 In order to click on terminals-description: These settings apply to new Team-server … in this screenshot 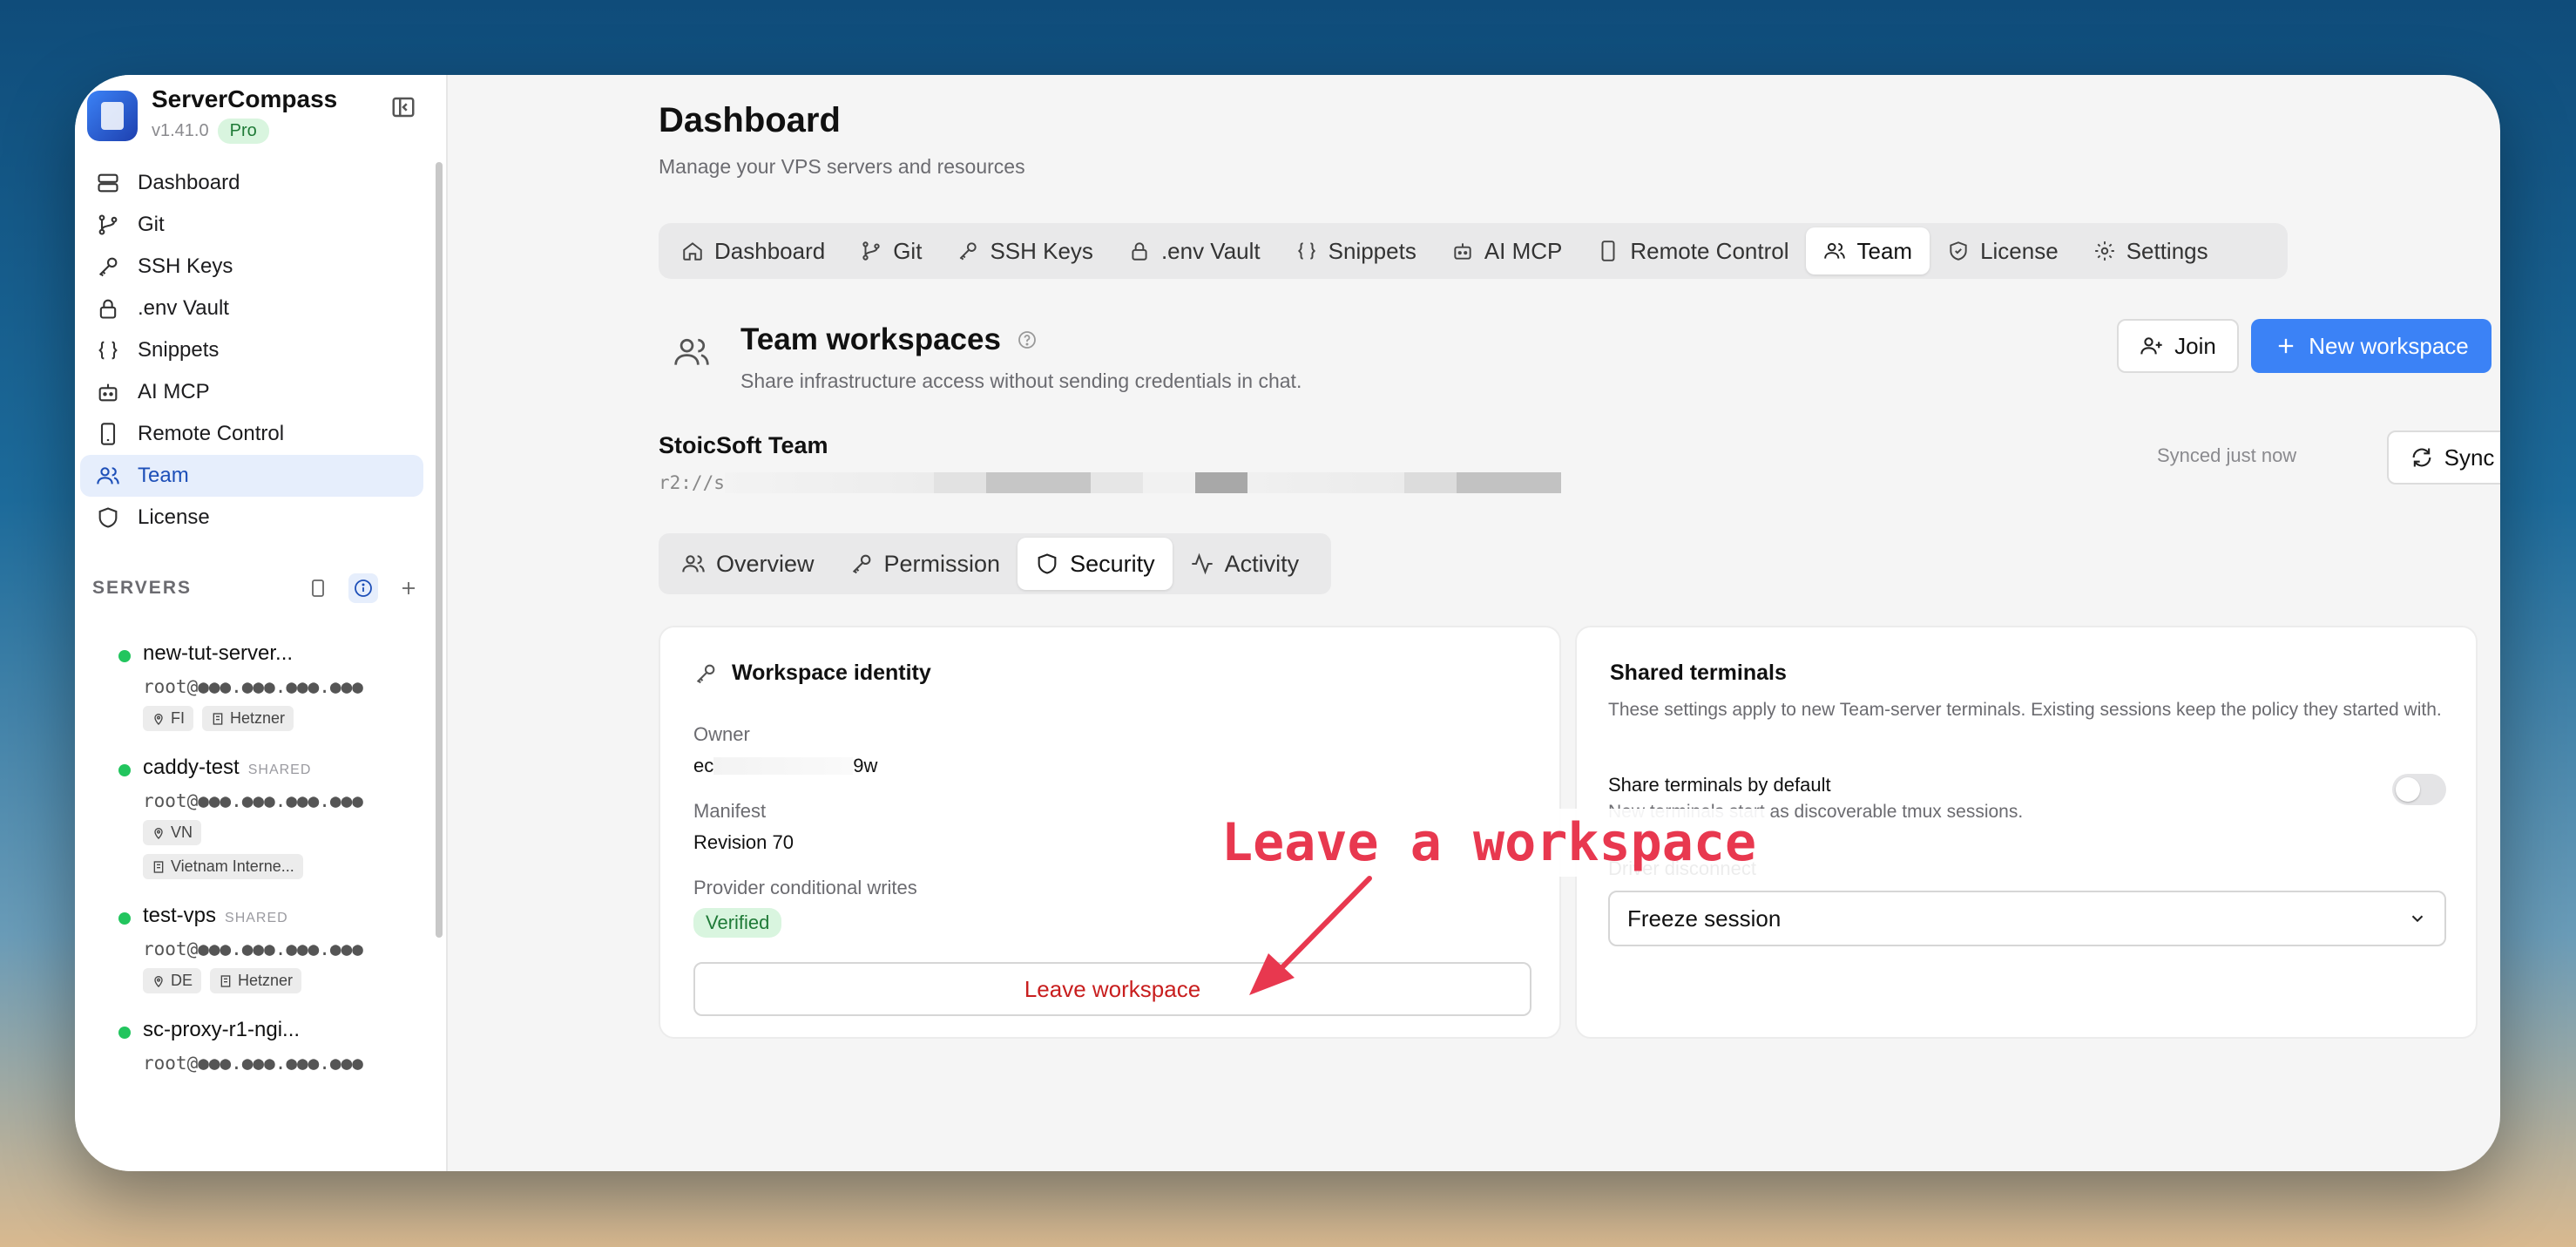, I will do `click(2025, 710)`.